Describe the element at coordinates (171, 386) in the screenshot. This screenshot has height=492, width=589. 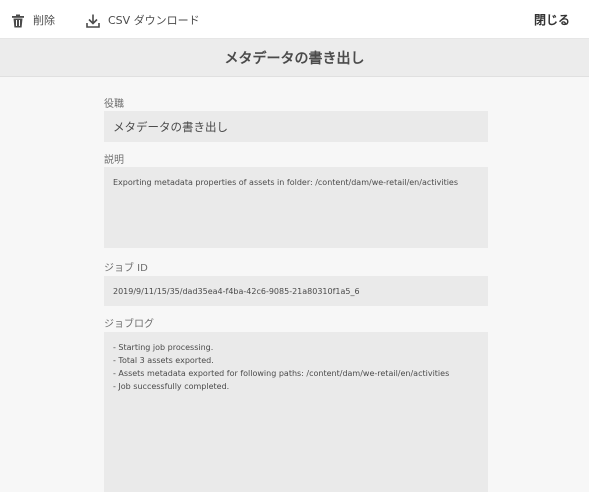
I see `job-log-line: - Job successfully completed.` at that location.